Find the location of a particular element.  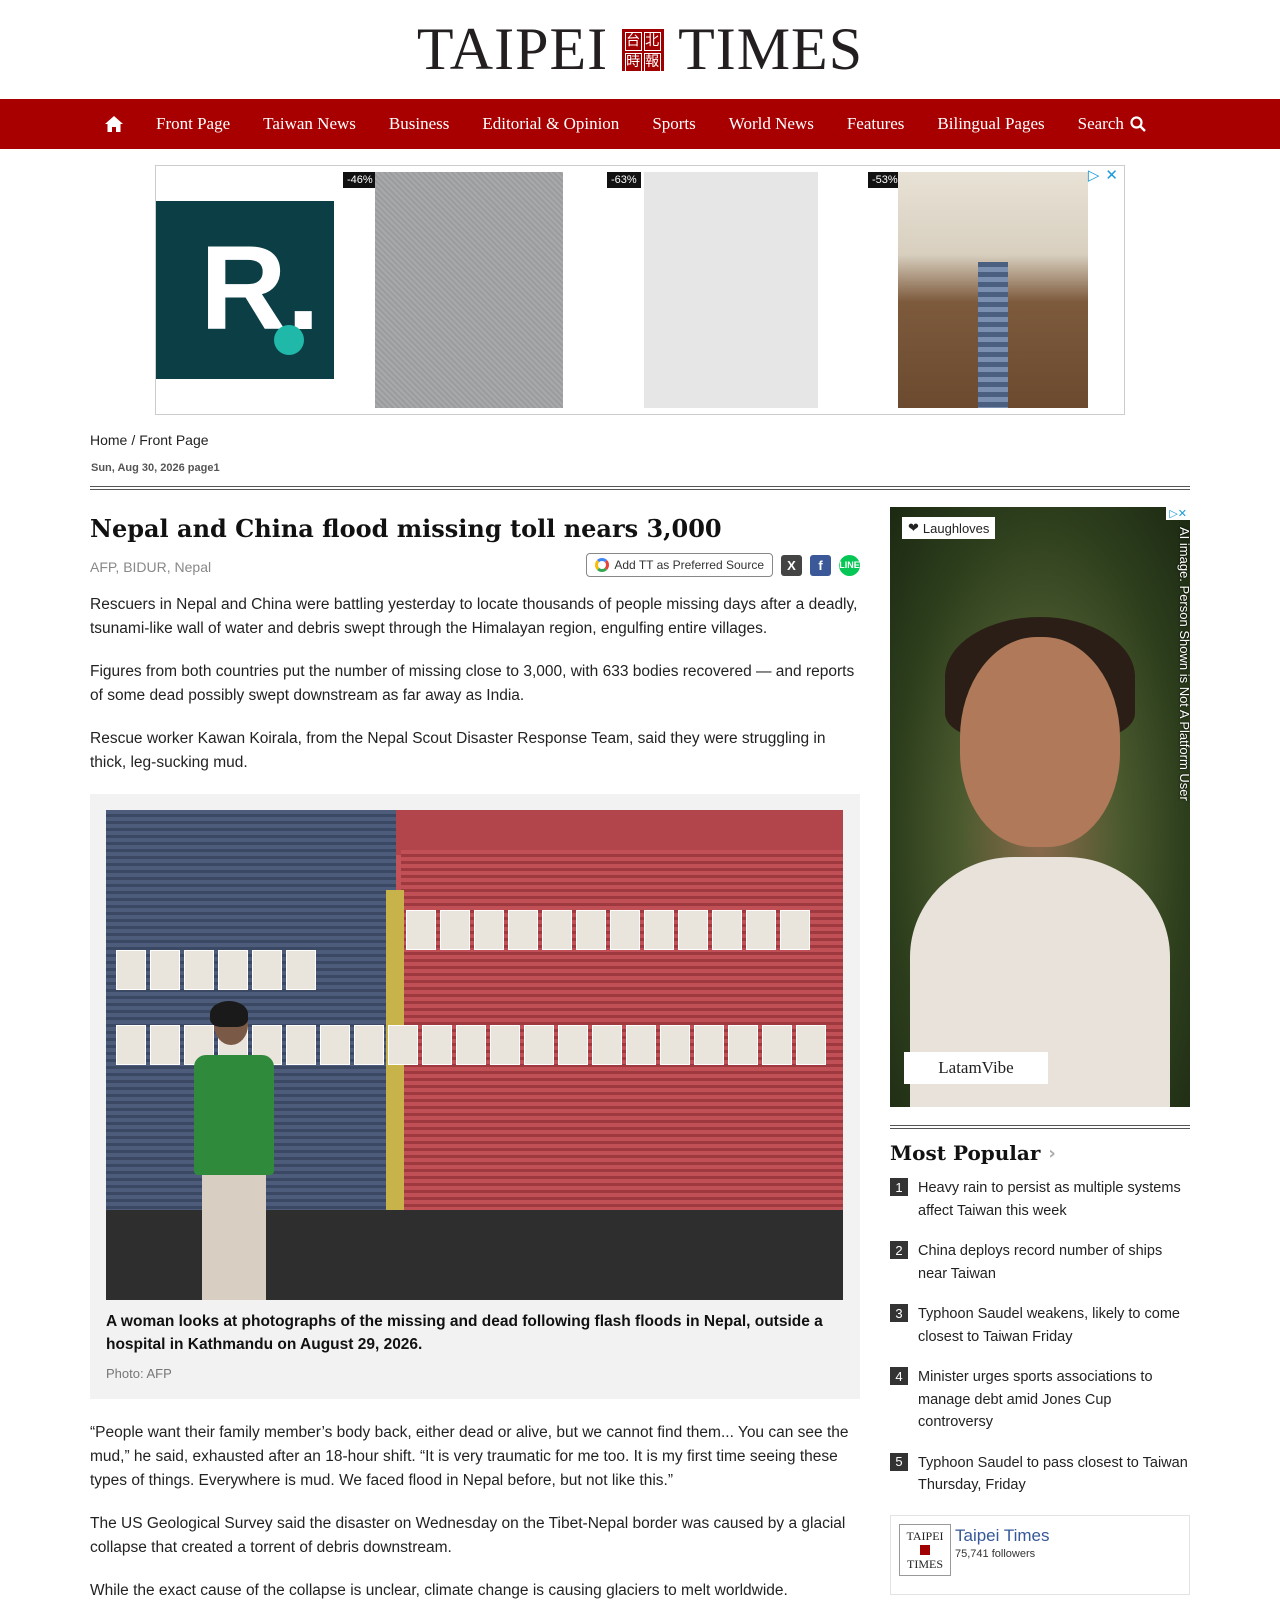

share-x-icon: X is located at coordinates (791, 565).